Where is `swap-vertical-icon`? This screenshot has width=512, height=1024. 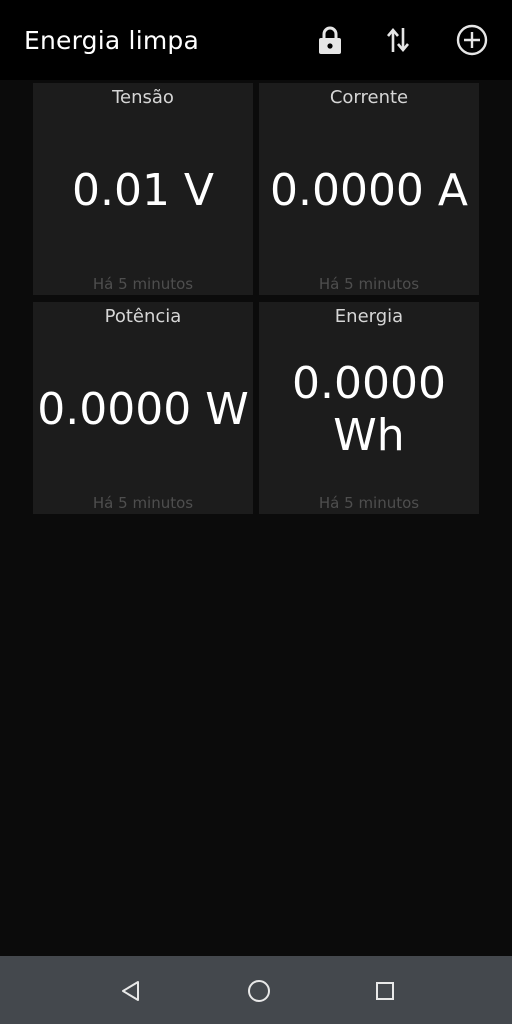 swap-vertical-icon is located at coordinates (398, 40).